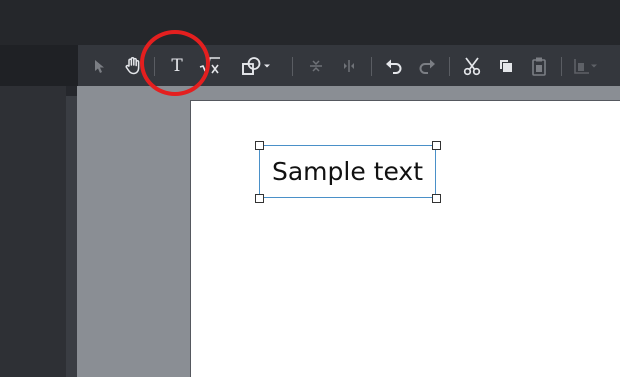 Image resolution: width=620 pixels, height=377 pixels. I want to click on pan-tool-button, so click(133, 66).